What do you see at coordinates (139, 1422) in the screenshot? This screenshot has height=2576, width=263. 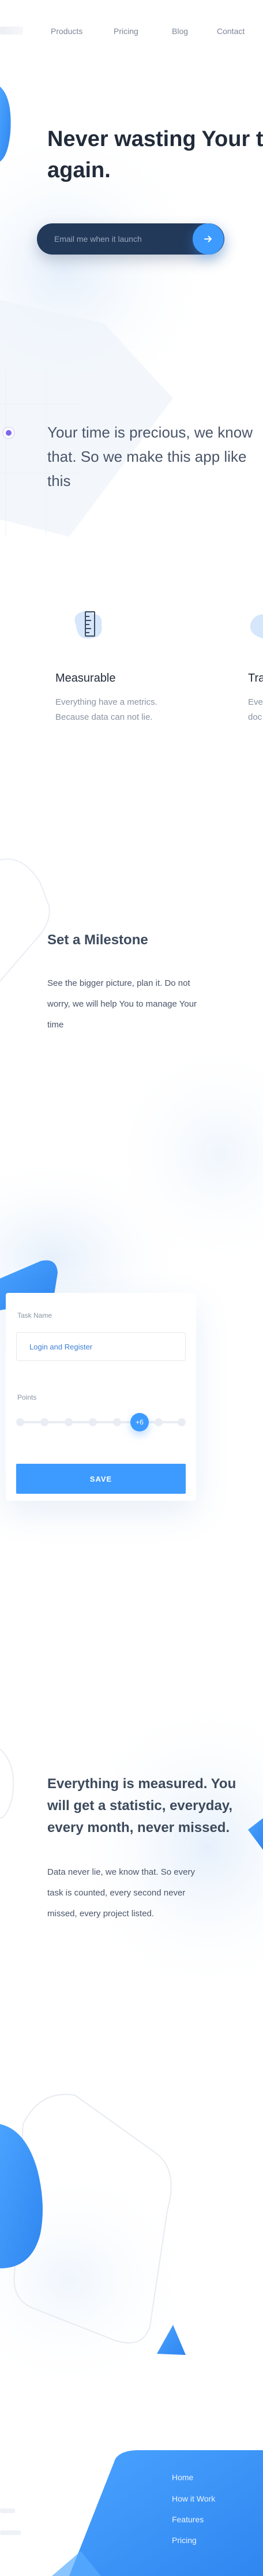 I see `points-slider-handle: +6` at bounding box center [139, 1422].